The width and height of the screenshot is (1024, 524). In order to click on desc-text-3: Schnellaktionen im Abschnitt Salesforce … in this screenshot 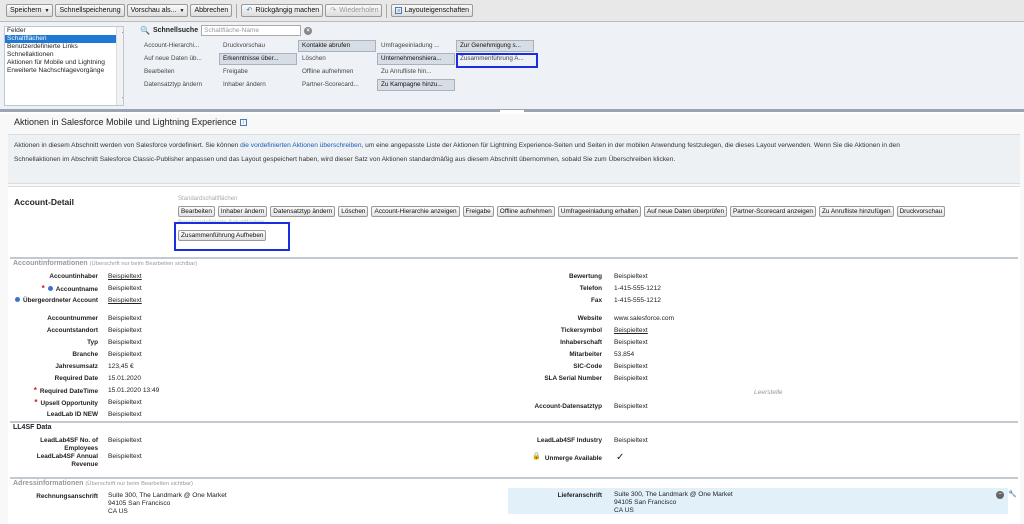, I will do `click(345, 159)`.